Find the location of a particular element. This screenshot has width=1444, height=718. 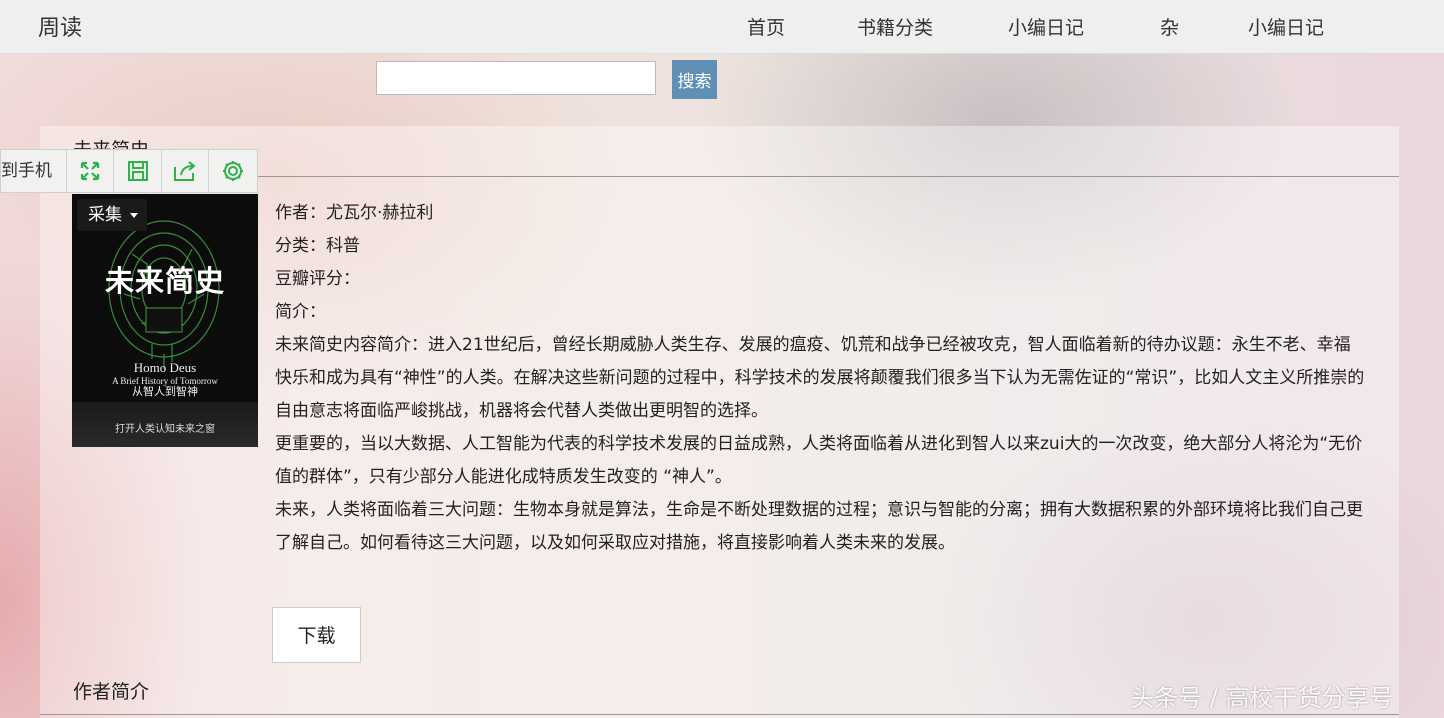

nav-item-editor-diary-2: 小编日记 is located at coordinates (1286, 26).